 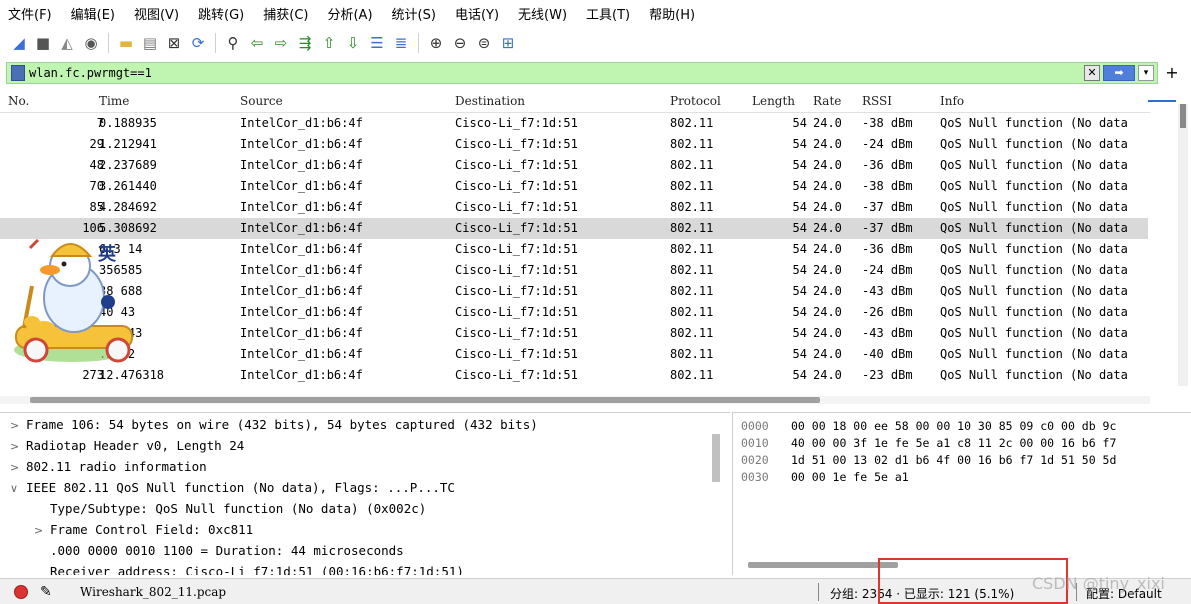 What do you see at coordinates (672, 13) in the screenshot?
I see `menu-item: 帮助(H)` at bounding box center [672, 13].